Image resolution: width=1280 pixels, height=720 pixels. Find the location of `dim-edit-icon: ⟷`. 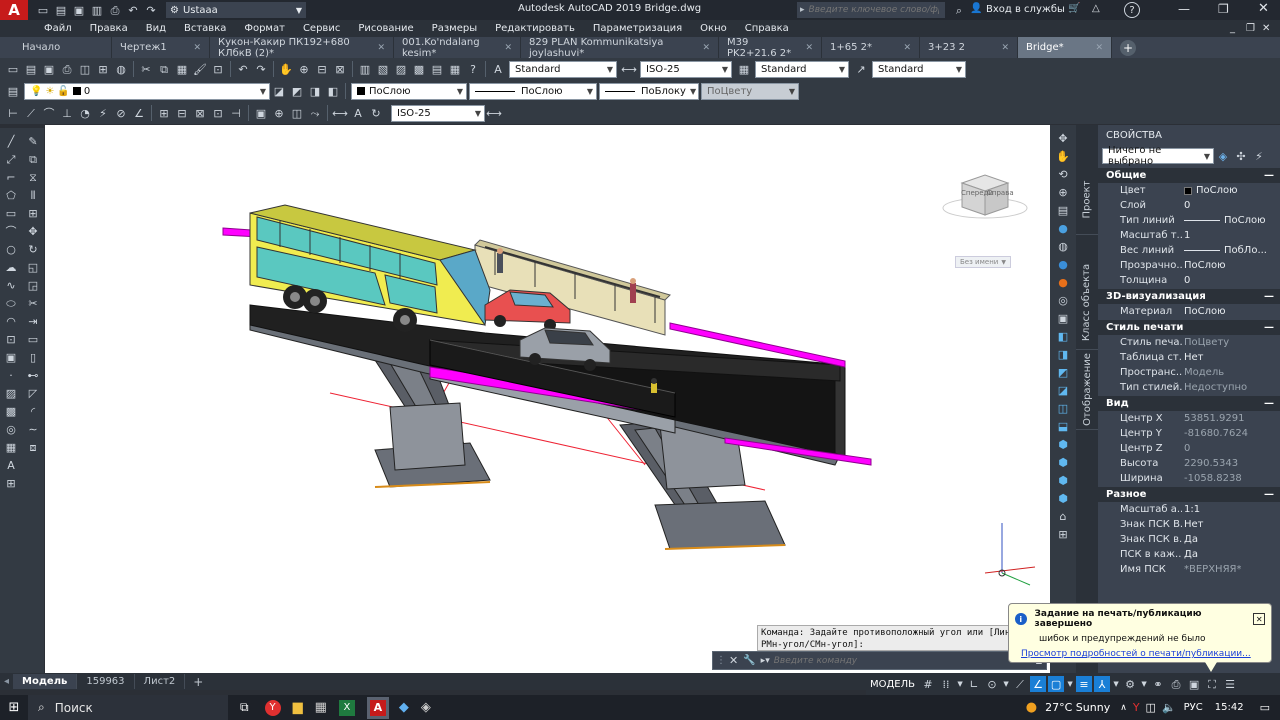

dim-edit-icon: ⟷ is located at coordinates (340, 113).